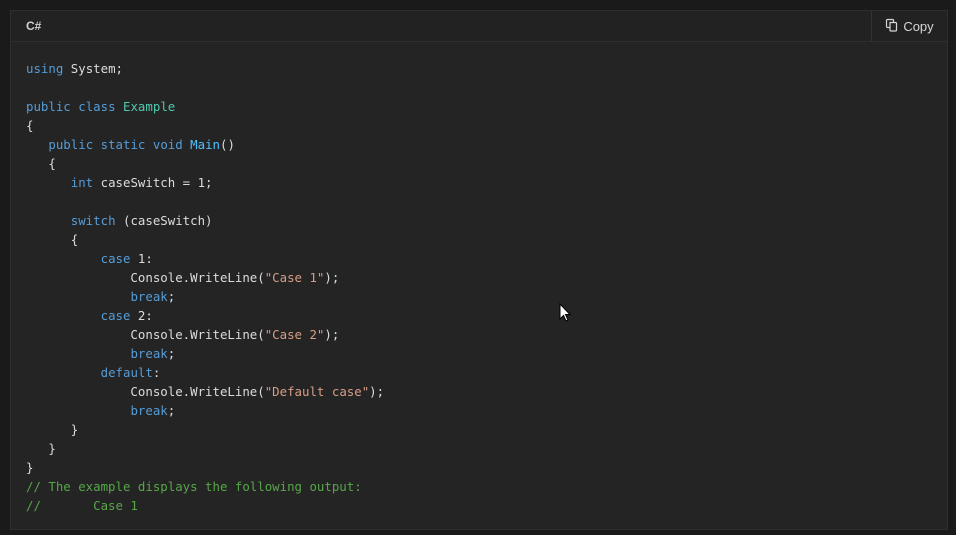 Image resolution: width=956 pixels, height=535 pixels. Describe the element at coordinates (205, 372) in the screenshot. I see `code-line: default:` at that location.